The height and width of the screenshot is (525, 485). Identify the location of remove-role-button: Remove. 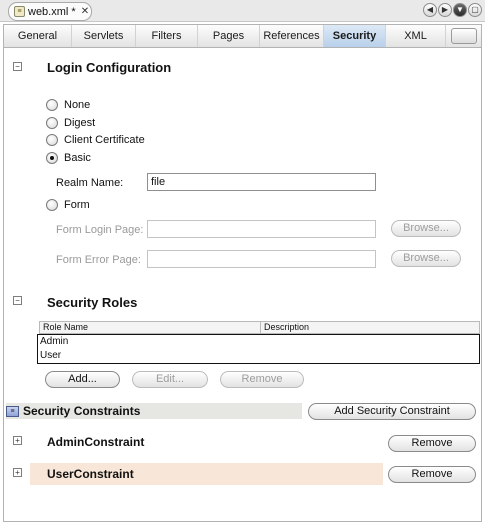
(262, 379).